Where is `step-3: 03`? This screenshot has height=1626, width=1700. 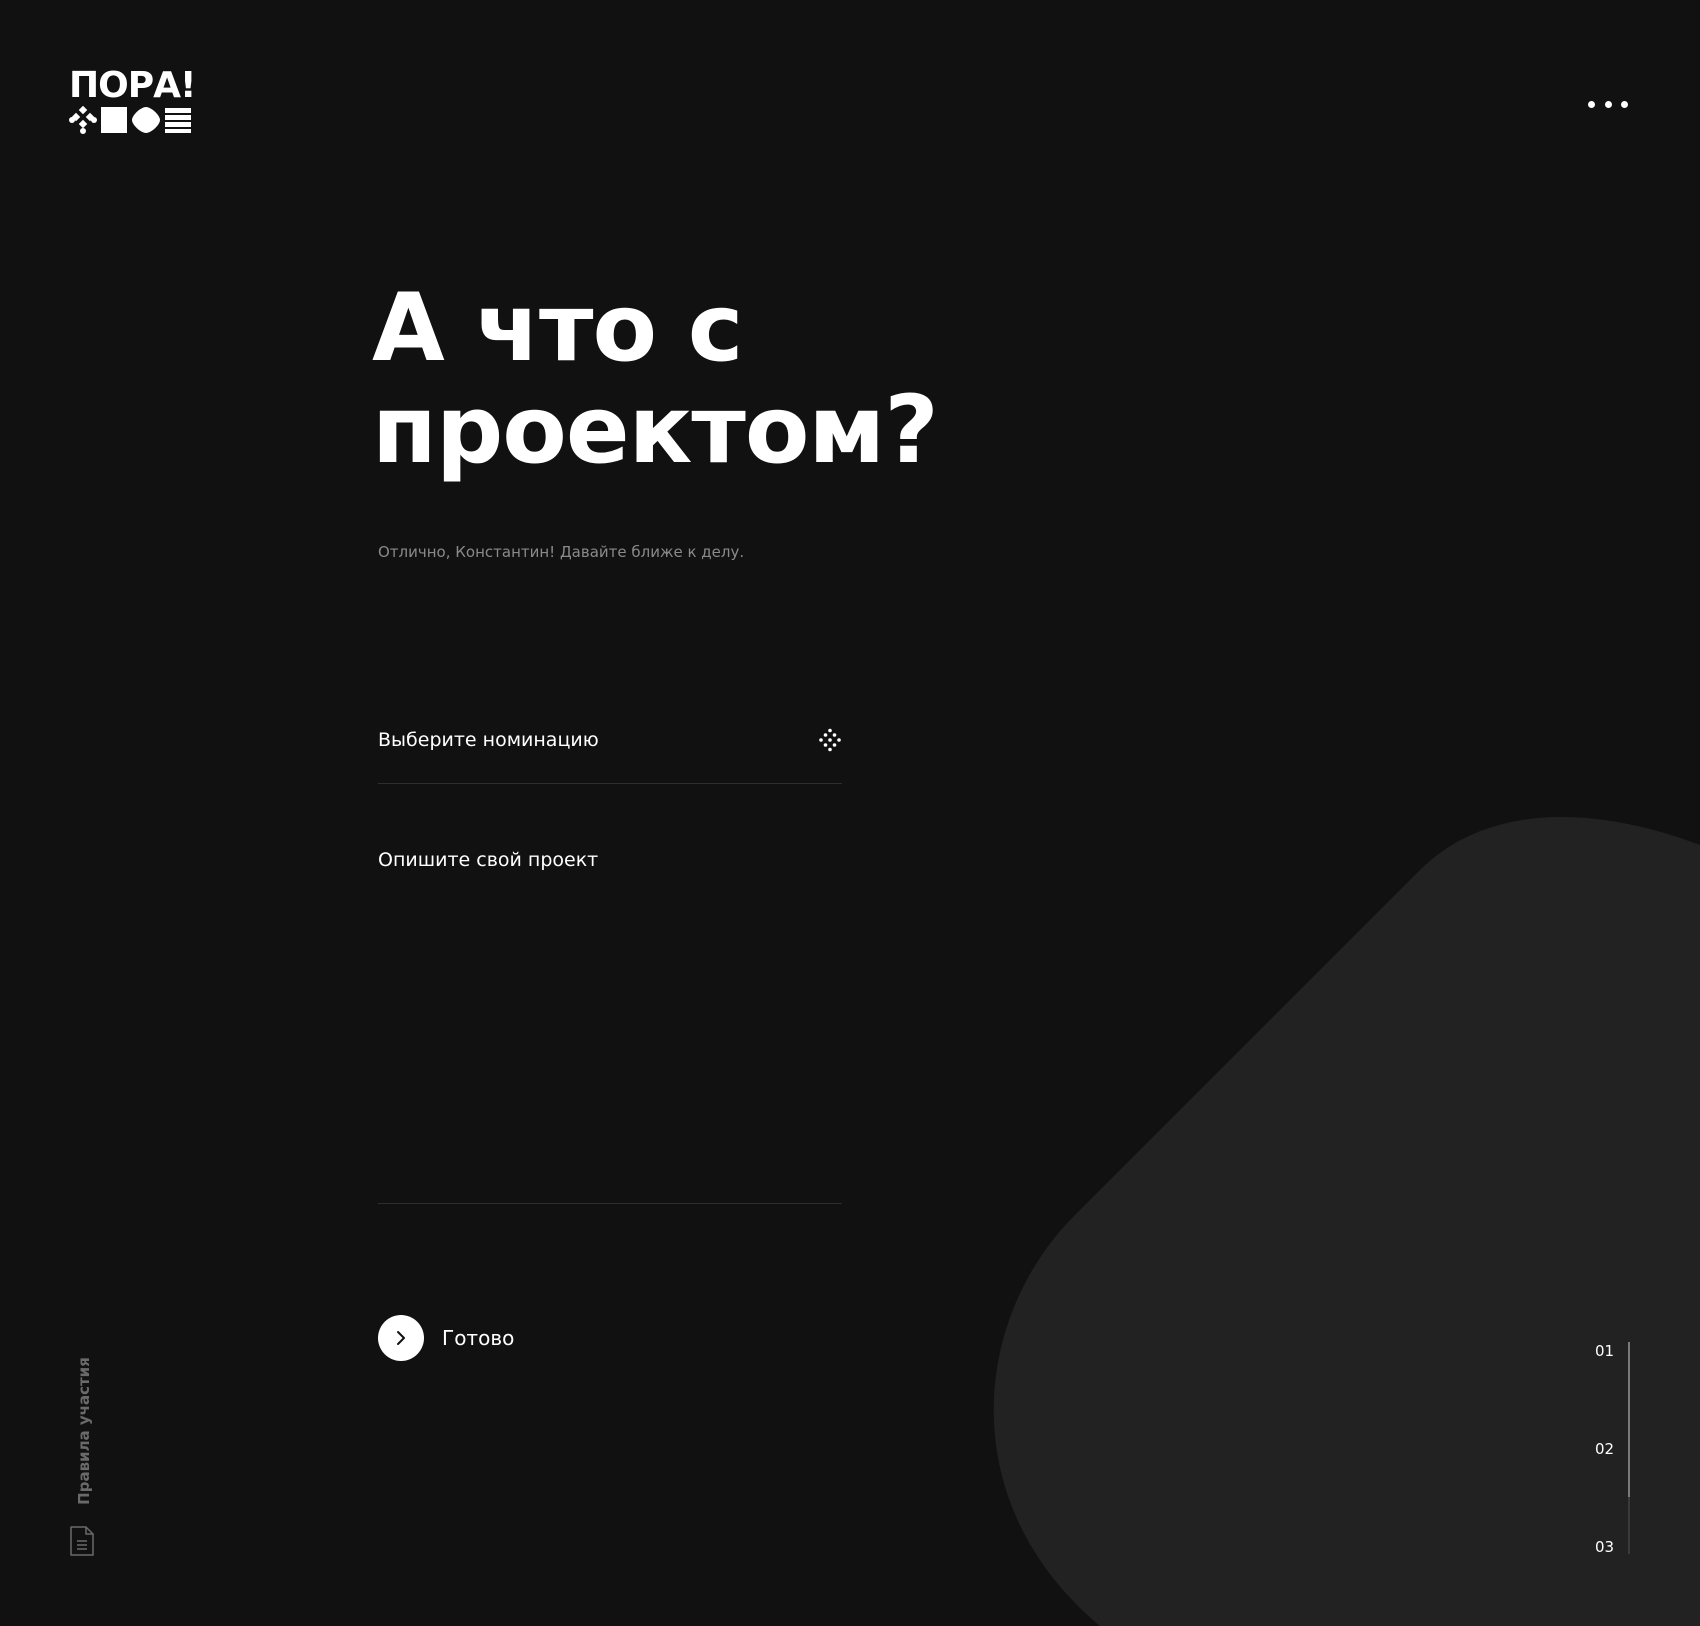 step-3: 03 is located at coordinates (1604, 1547).